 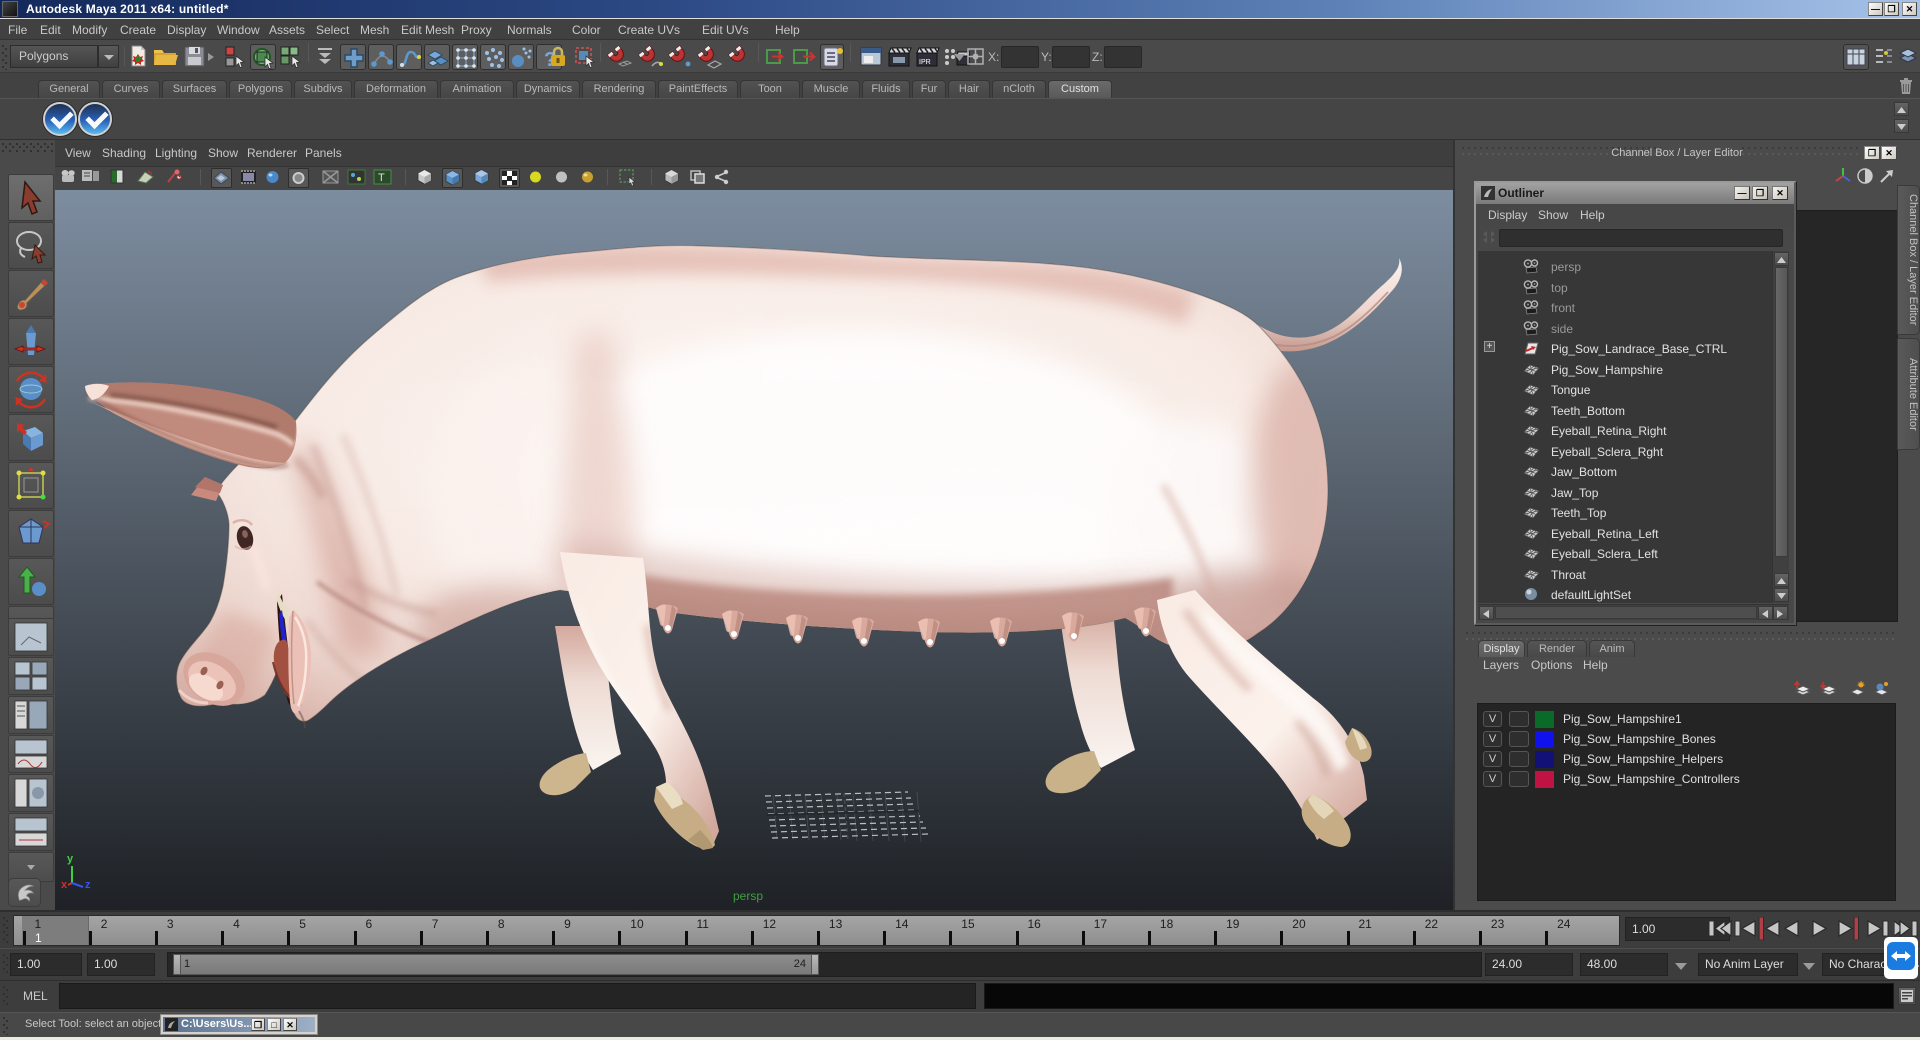 What do you see at coordinates (381, 178) in the screenshot?
I see `svg-text: T` at bounding box center [381, 178].